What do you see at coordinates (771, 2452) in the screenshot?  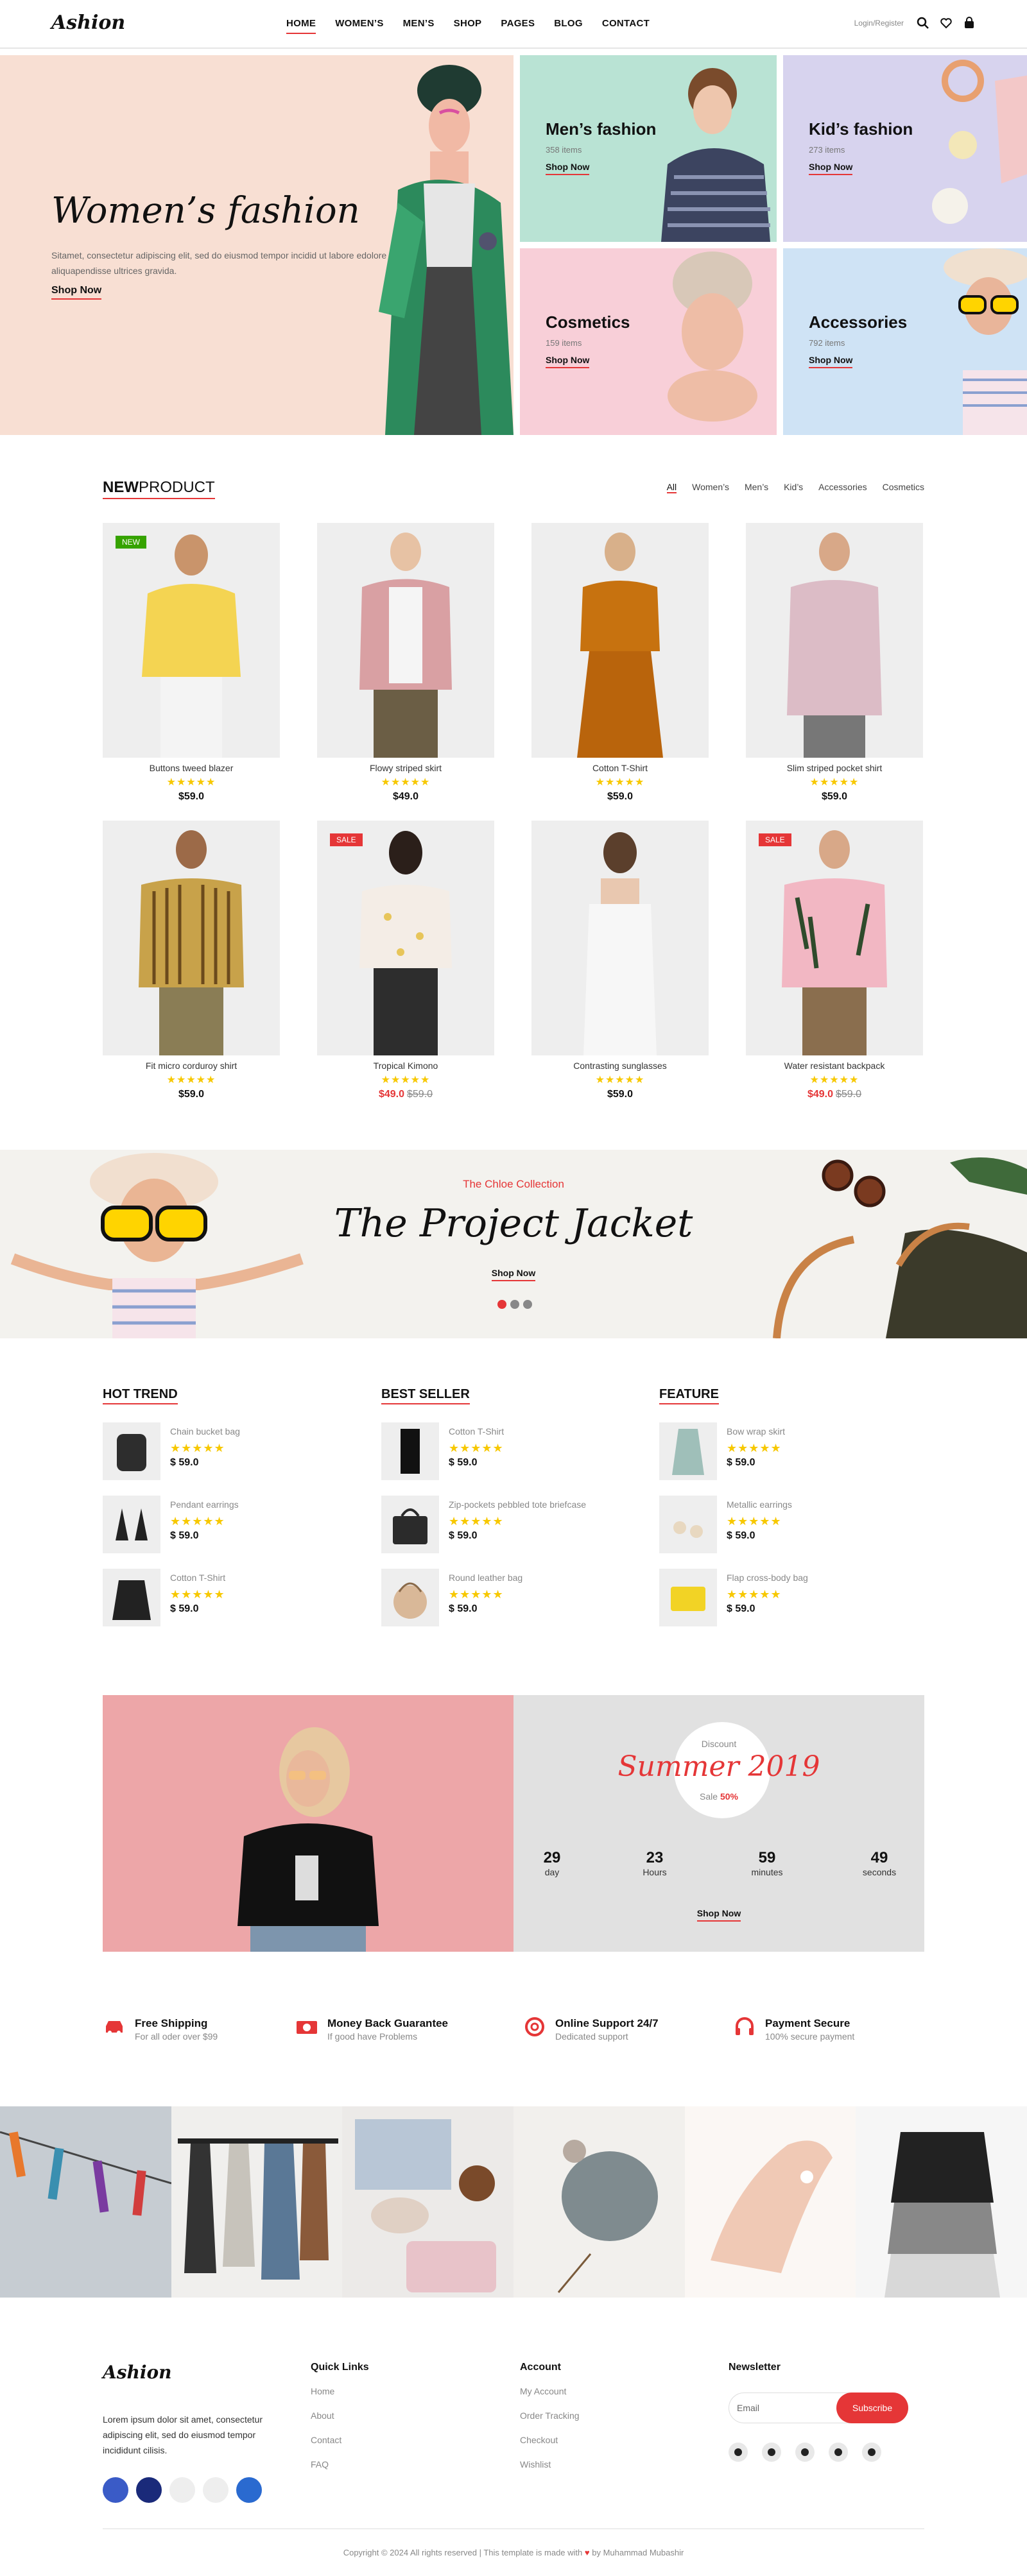 I see `twitter-icon` at bounding box center [771, 2452].